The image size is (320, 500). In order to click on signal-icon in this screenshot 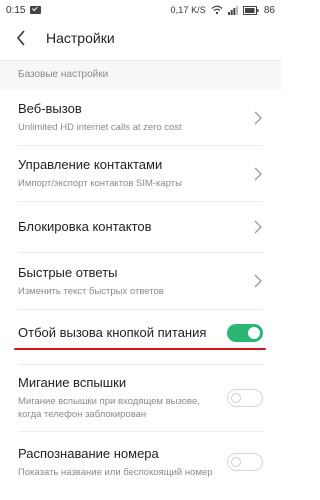, I will do `click(232, 10)`.